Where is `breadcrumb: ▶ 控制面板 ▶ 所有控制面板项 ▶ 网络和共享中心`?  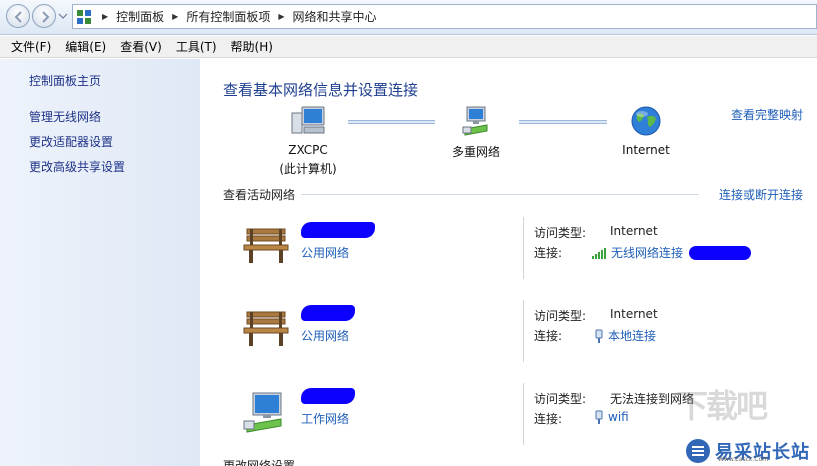
breadcrumb: ▶ 控制面板 ▶ 所有控制面板项 ▶ 网络和共享中心 is located at coordinates (444, 16).